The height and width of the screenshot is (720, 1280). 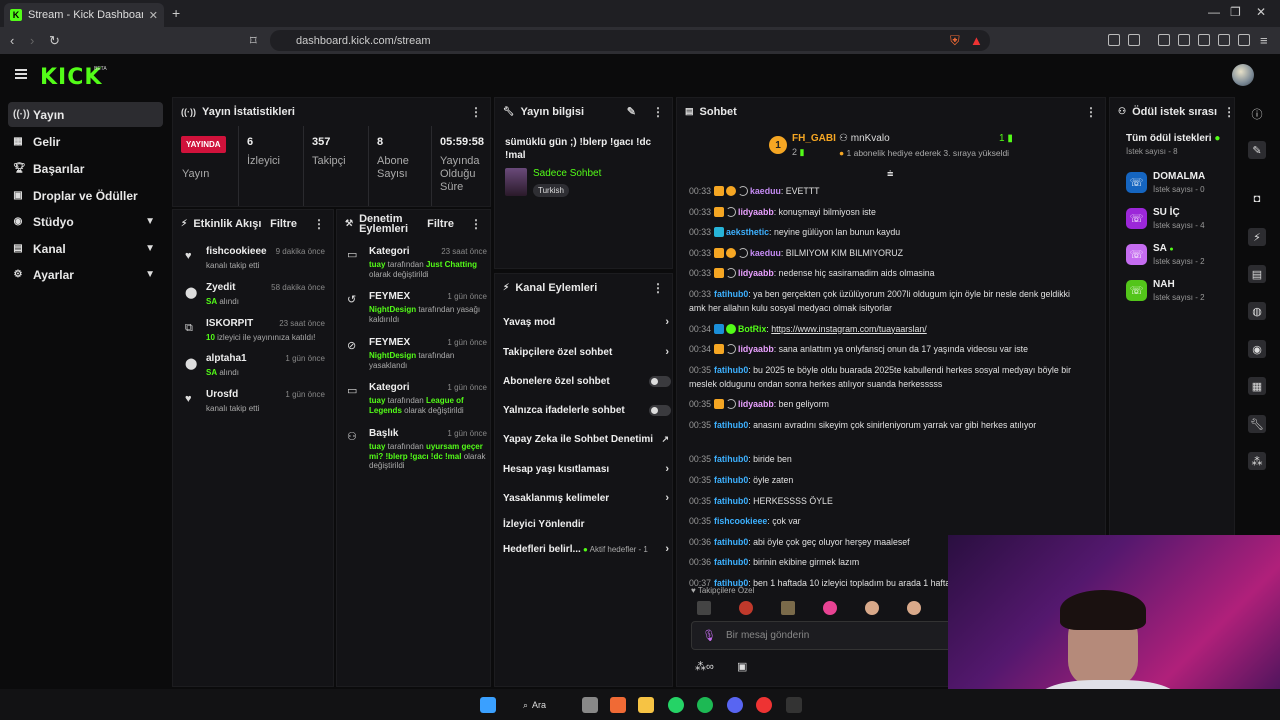 I want to click on reload-icon: ↻, so click(x=54, y=41).